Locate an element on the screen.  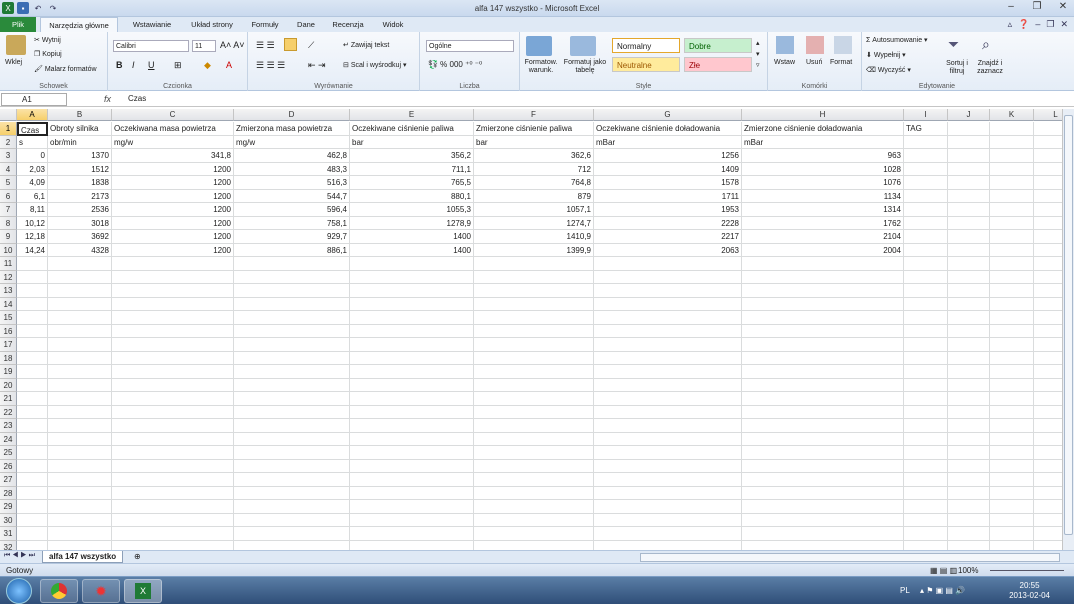
row-header: 20 is located at coordinates (8, 385).